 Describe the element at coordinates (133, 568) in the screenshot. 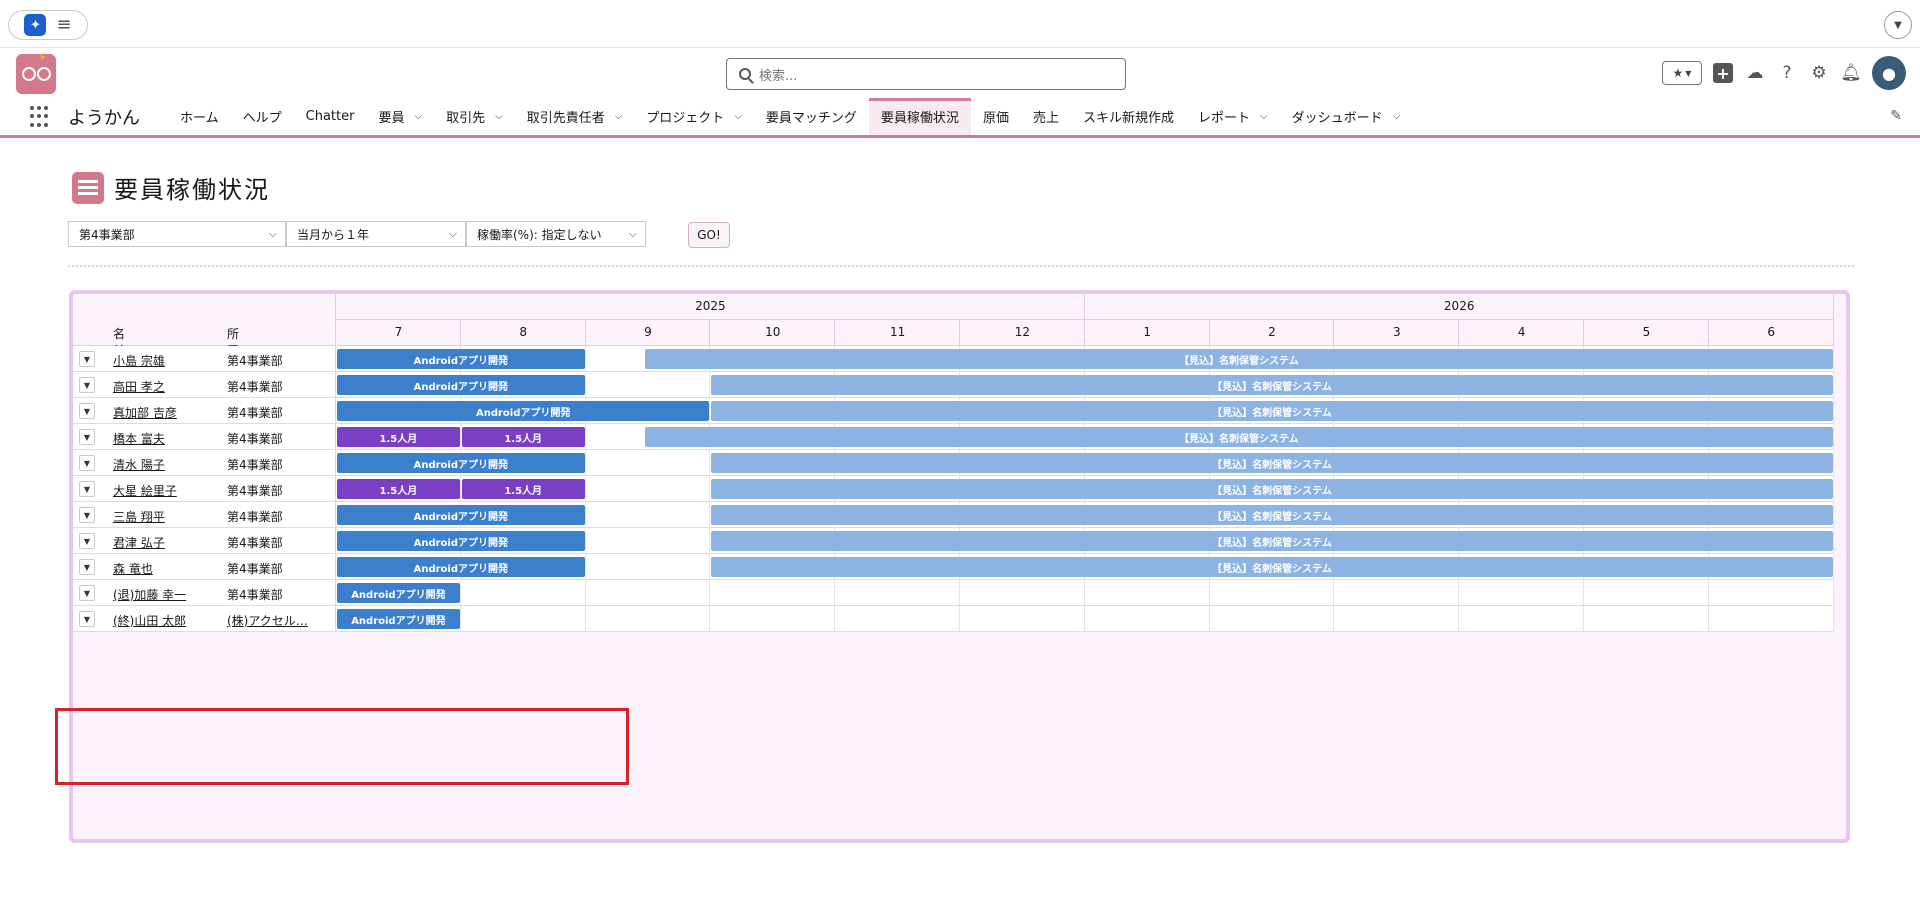

I see `employee-name-link: 森 竜也` at that location.